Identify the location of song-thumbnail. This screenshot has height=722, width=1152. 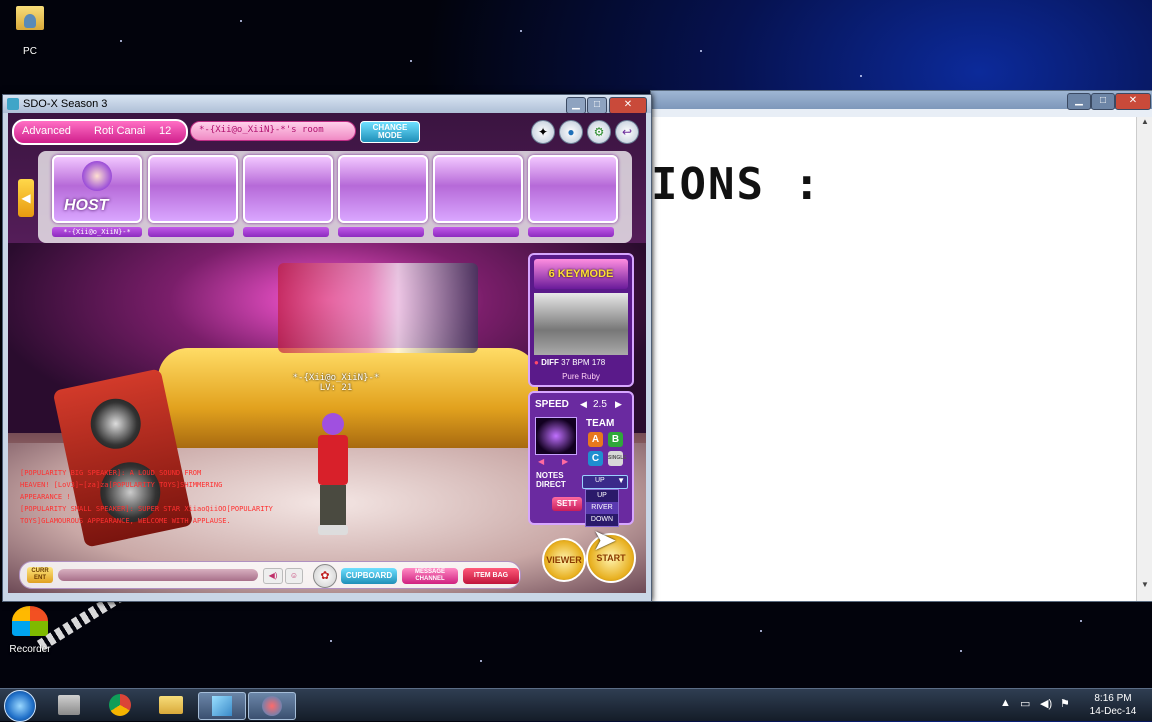
(581, 324).